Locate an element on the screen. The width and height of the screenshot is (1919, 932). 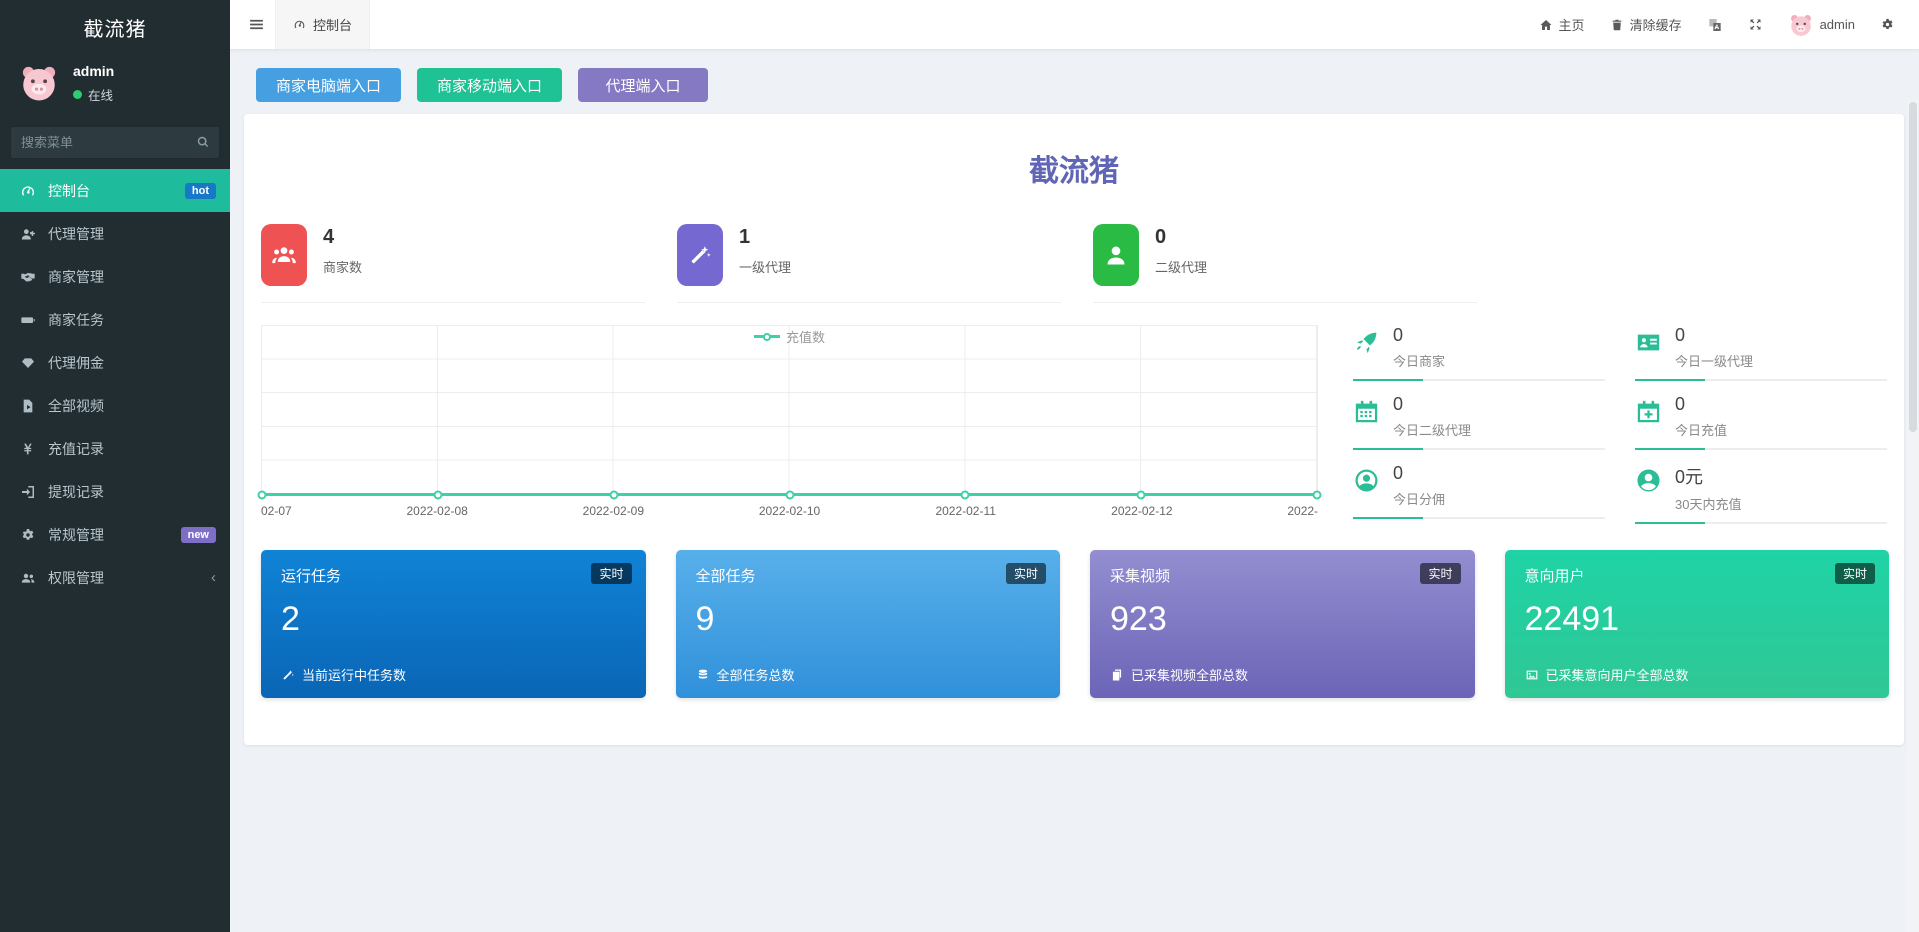
top-stats-row: 4 商家数 1 一级代理 0 二级代理 is located at coordinates (869, 263).